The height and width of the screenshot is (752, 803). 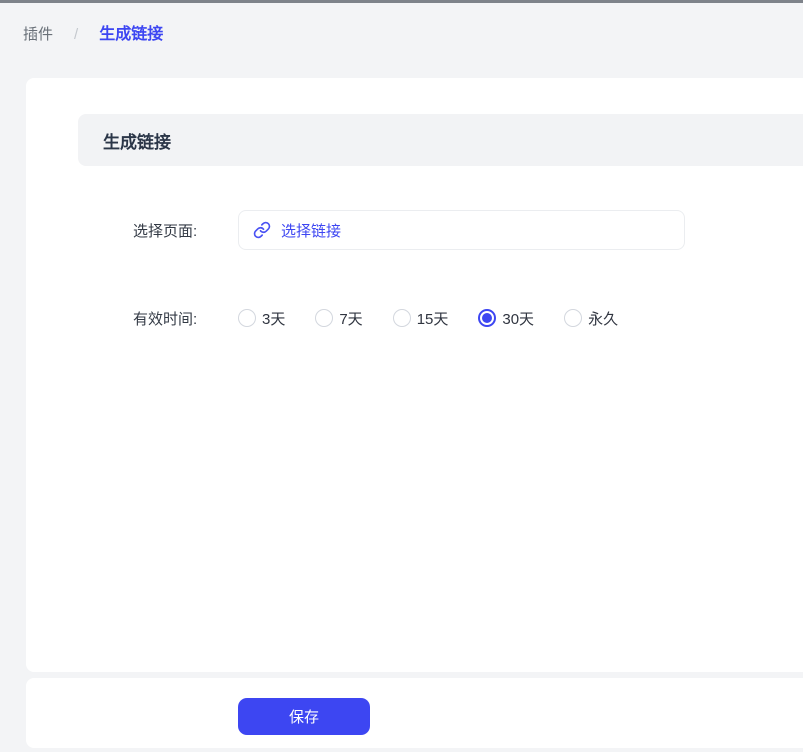 What do you see at coordinates (440, 140) in the screenshot?
I see `card-header: 生成链接` at bounding box center [440, 140].